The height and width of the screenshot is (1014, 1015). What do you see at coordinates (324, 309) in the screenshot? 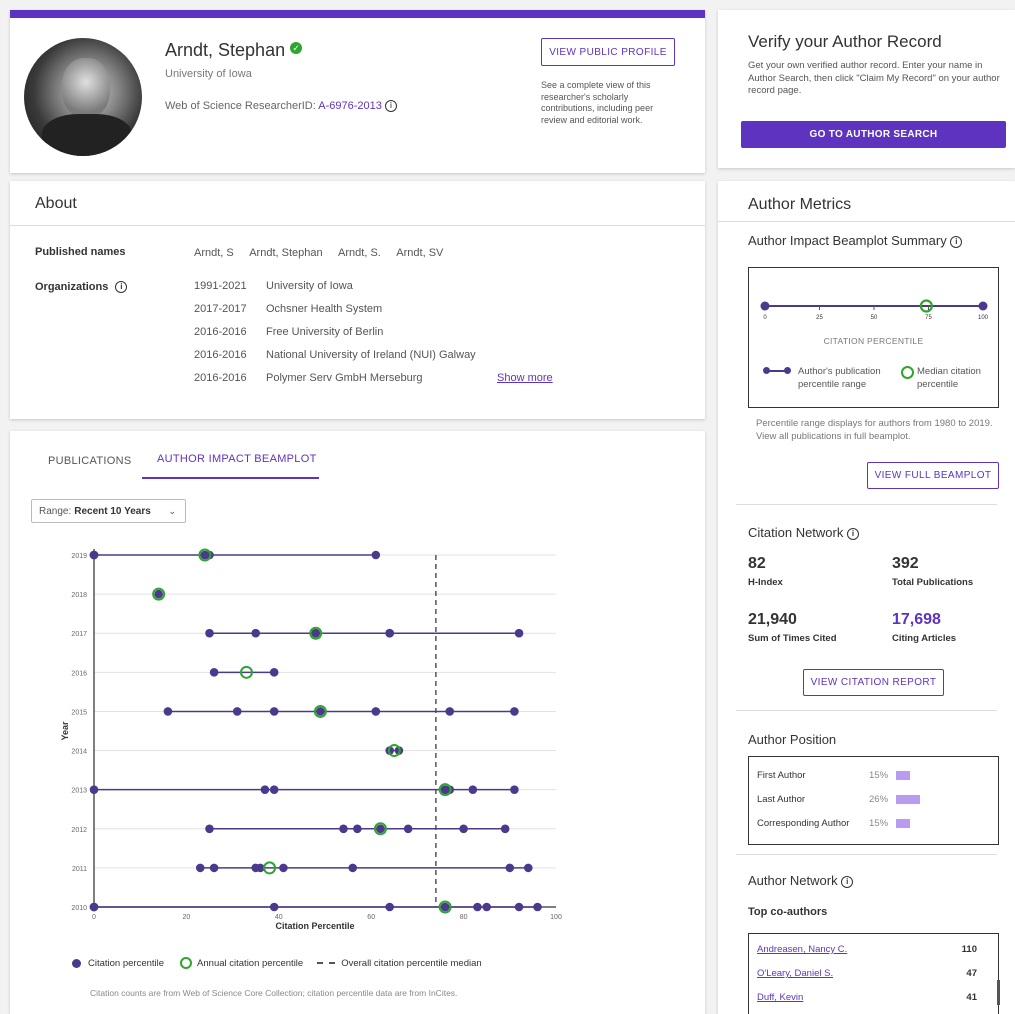
I see `org-name: Ochsner Health System` at bounding box center [324, 309].